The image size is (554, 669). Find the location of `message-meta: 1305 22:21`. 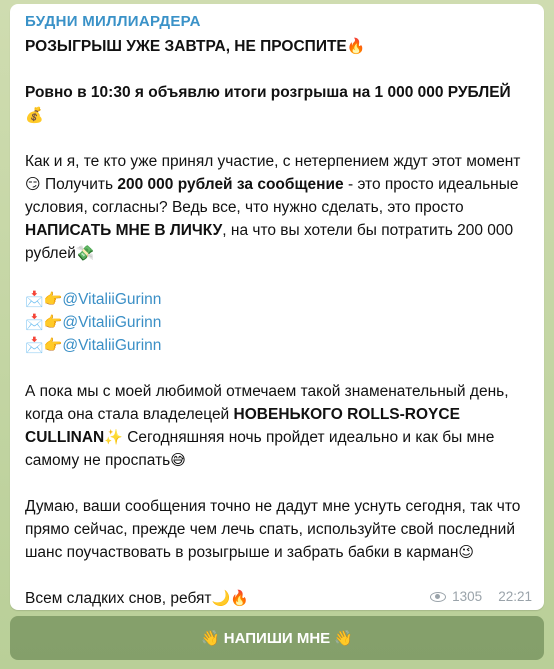

message-meta: 1305 22:21 is located at coordinates (481, 596).